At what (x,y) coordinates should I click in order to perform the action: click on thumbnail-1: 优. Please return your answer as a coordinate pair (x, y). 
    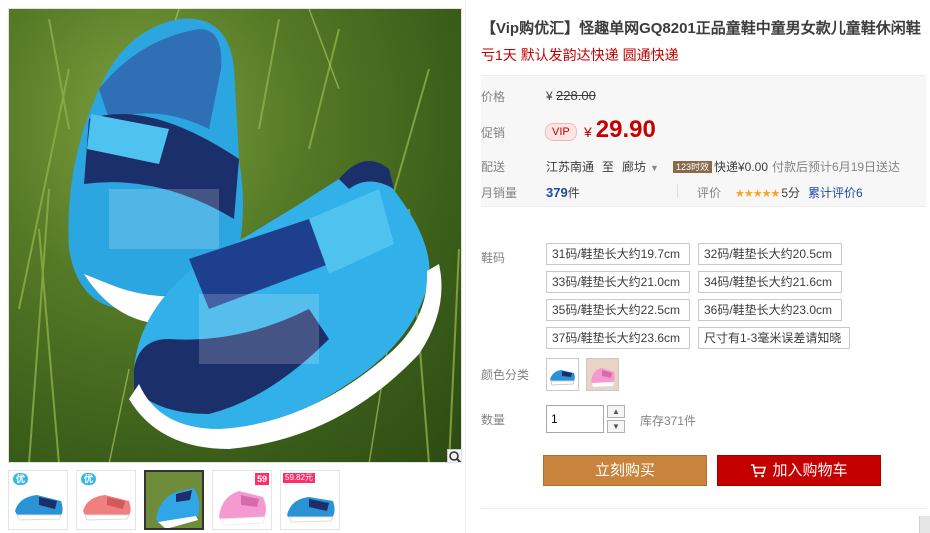
    Looking at the image, I should click on (38, 500).